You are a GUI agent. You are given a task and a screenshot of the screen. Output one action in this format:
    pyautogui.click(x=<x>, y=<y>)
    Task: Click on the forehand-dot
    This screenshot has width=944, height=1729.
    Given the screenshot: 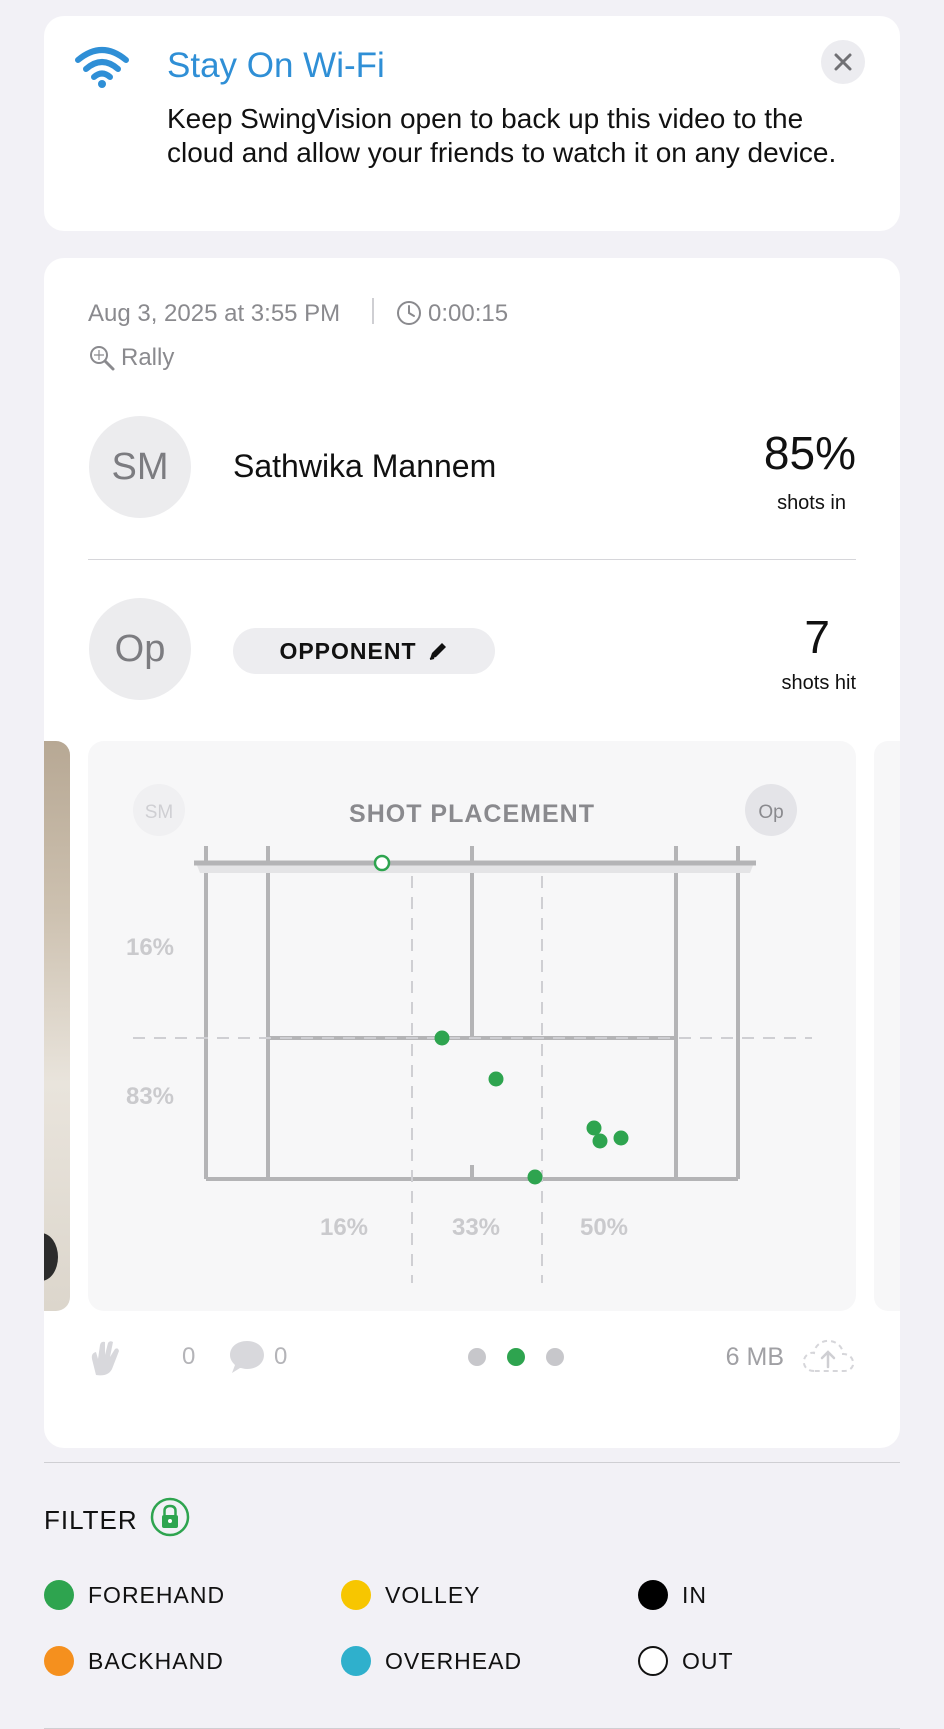 What is the action you would take?
    pyautogui.click(x=59, y=1595)
    